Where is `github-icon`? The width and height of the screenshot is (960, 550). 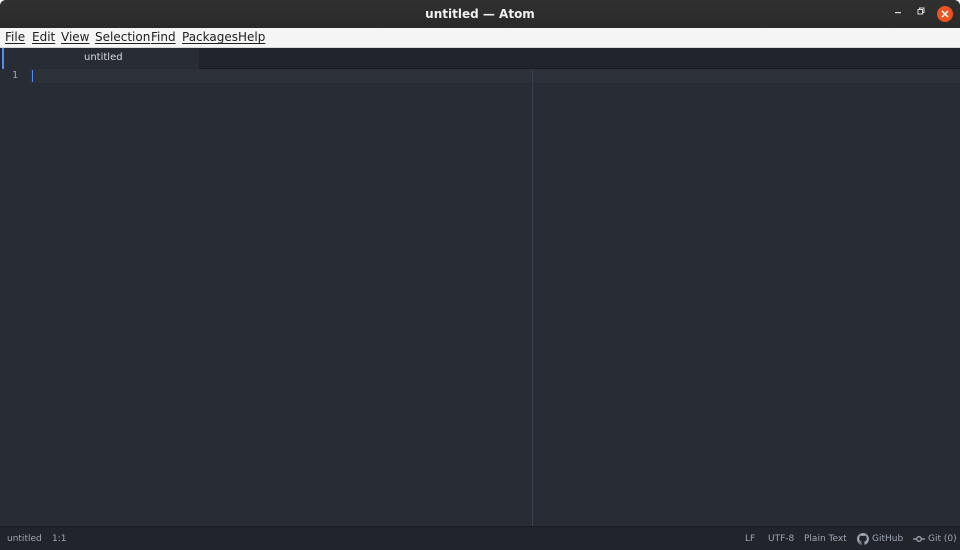 github-icon is located at coordinates (863, 538).